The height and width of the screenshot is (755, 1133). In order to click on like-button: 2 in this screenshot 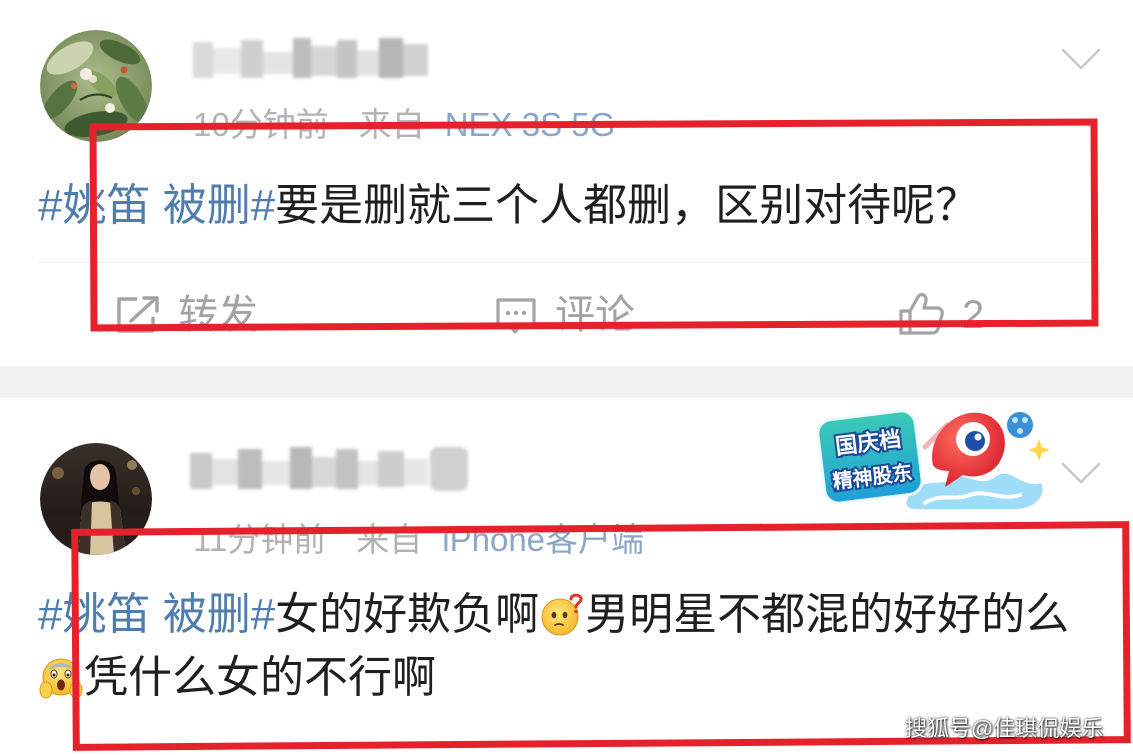, I will do `click(947, 315)`.